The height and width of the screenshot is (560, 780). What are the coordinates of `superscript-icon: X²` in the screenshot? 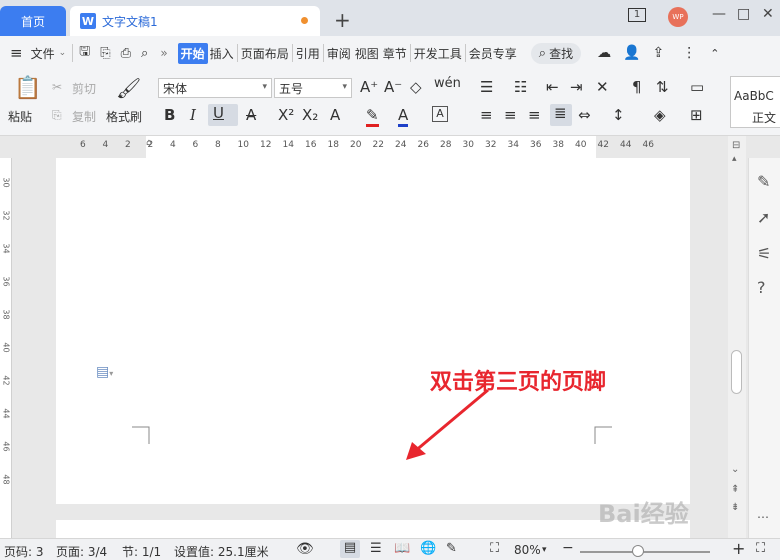 It's located at (286, 115).